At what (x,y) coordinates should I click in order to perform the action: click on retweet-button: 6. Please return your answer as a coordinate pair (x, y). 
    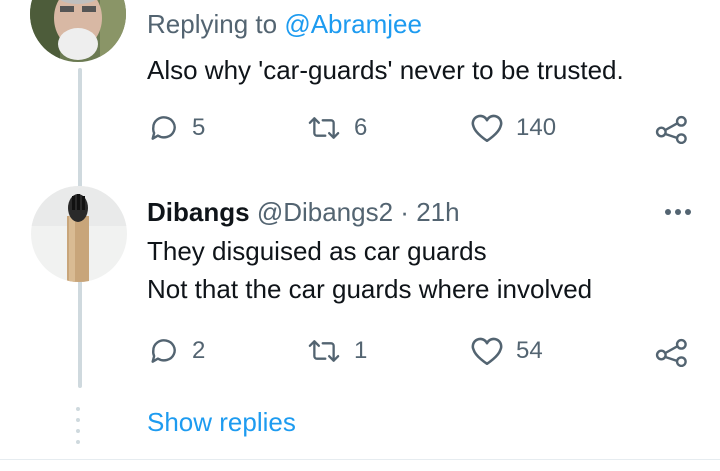
    Looking at the image, I should click on (336, 128).